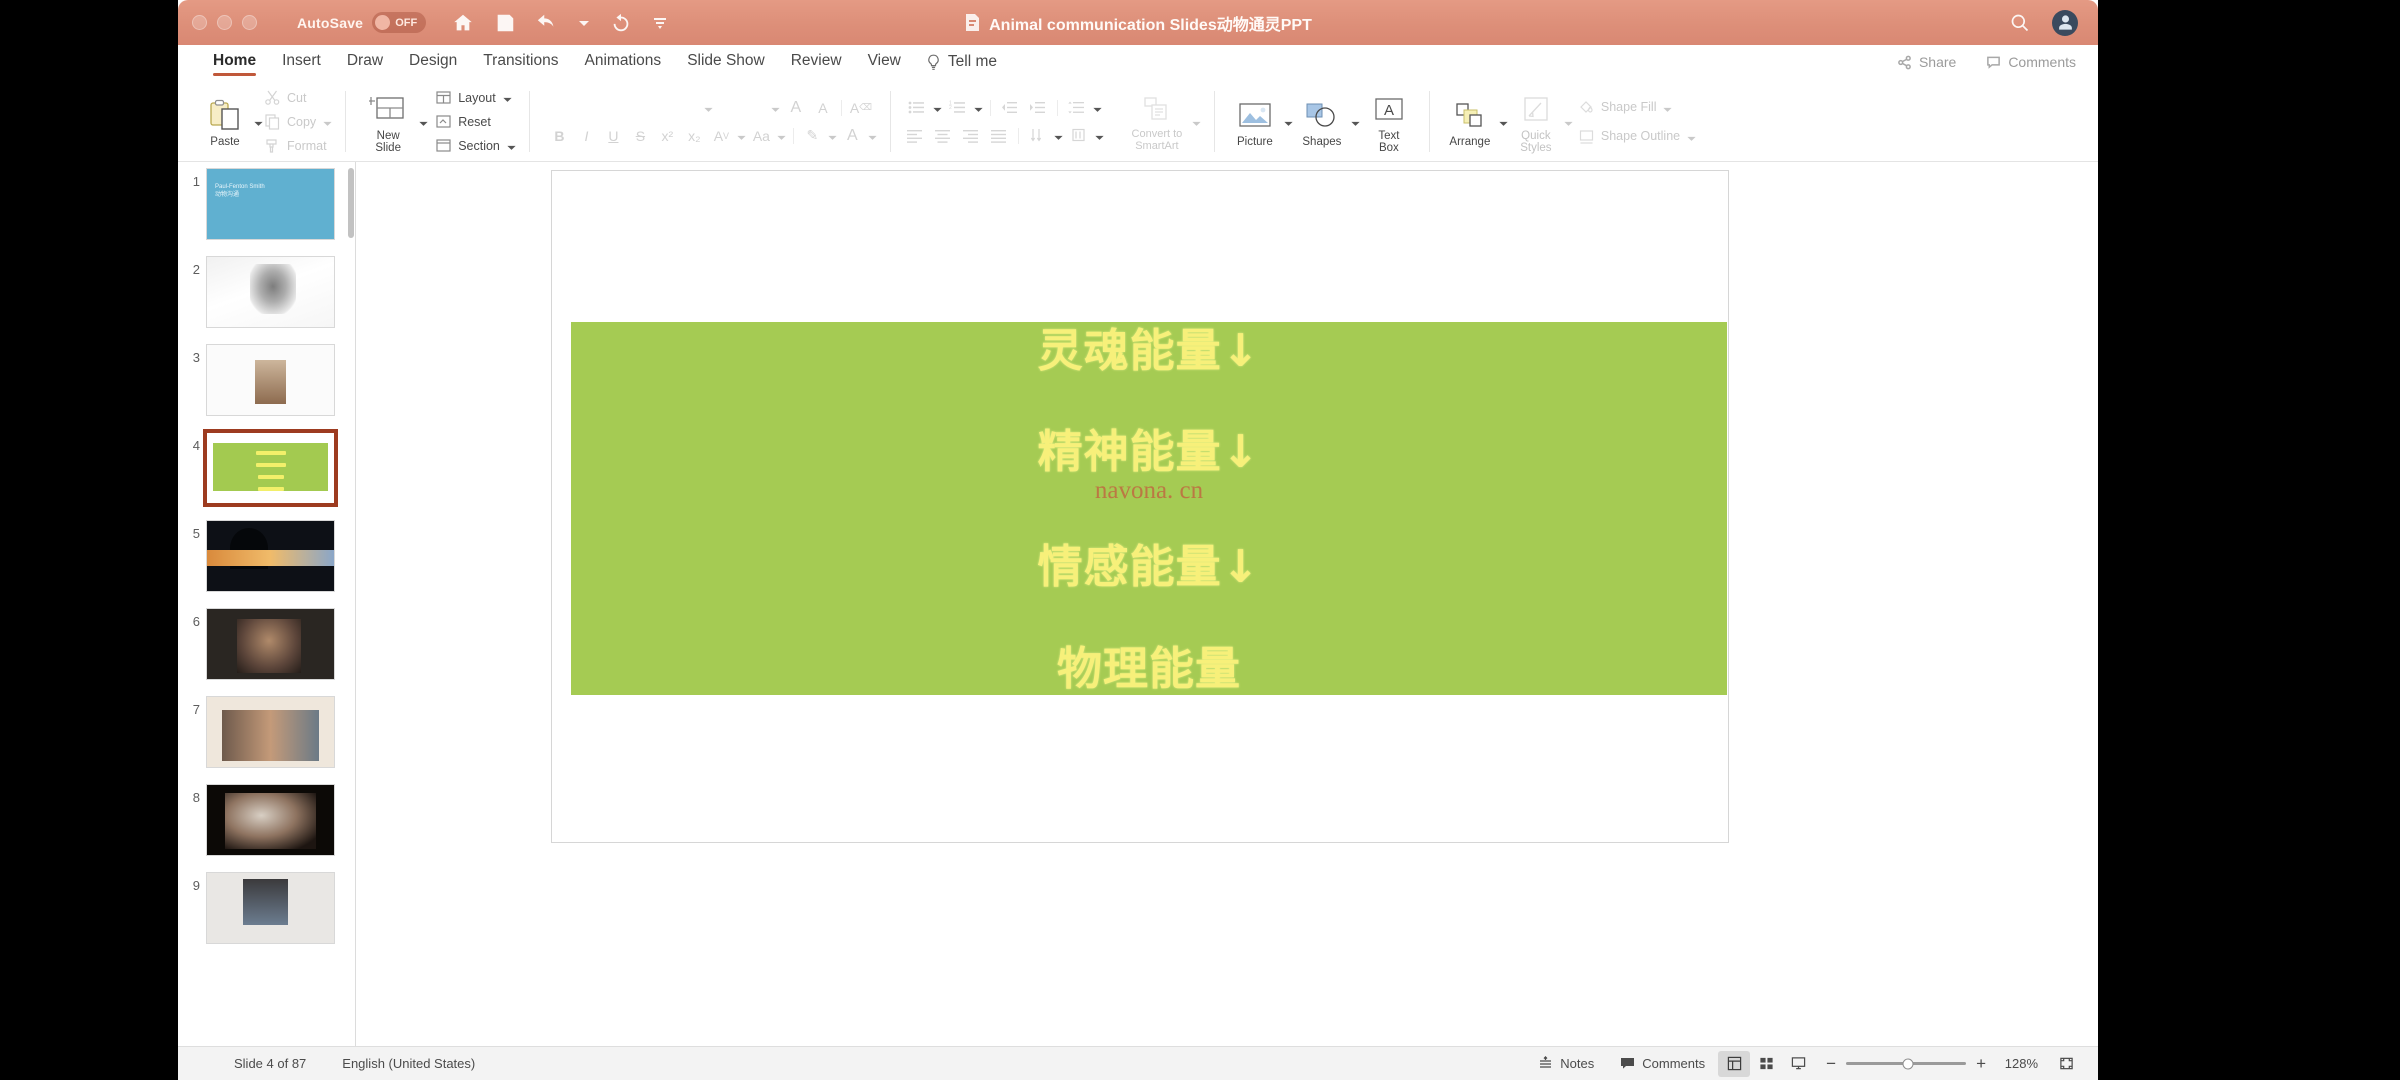 Image resolution: width=2400 pixels, height=1080 pixels. I want to click on slide-text-line-2: 精神能量↓, so click(1149, 447).